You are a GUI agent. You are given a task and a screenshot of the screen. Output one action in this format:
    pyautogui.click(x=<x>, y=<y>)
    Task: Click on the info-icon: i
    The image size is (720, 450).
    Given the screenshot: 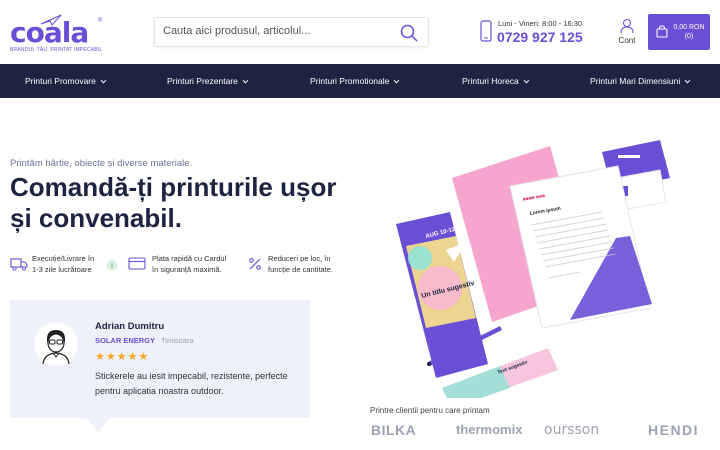 What is the action you would take?
    pyautogui.click(x=112, y=265)
    